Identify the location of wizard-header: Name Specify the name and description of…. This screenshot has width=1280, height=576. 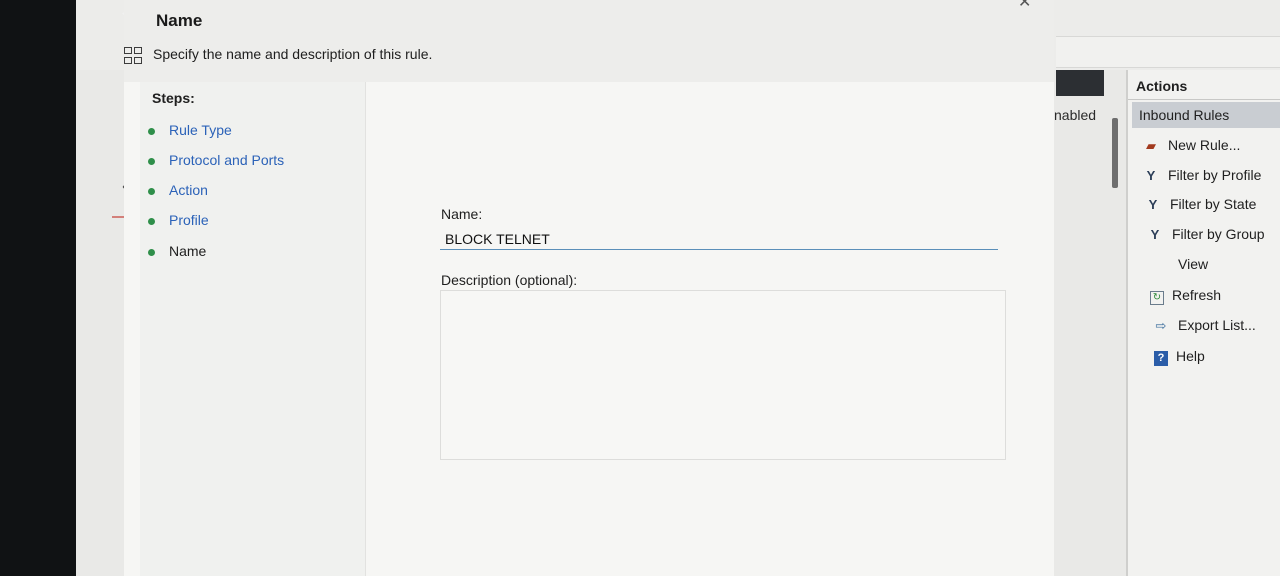
(589, 41).